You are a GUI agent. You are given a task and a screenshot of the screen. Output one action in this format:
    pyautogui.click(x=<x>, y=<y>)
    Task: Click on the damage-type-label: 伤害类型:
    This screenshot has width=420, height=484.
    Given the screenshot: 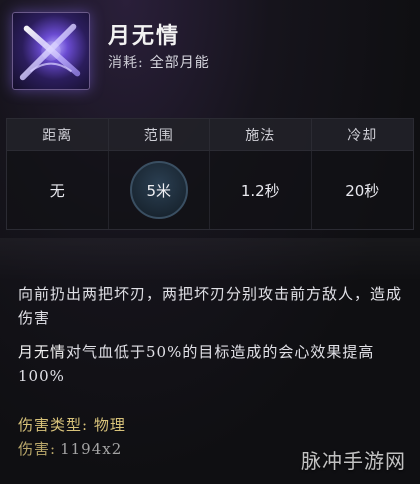 What is the action you would take?
    pyautogui.click(x=53, y=425)
    